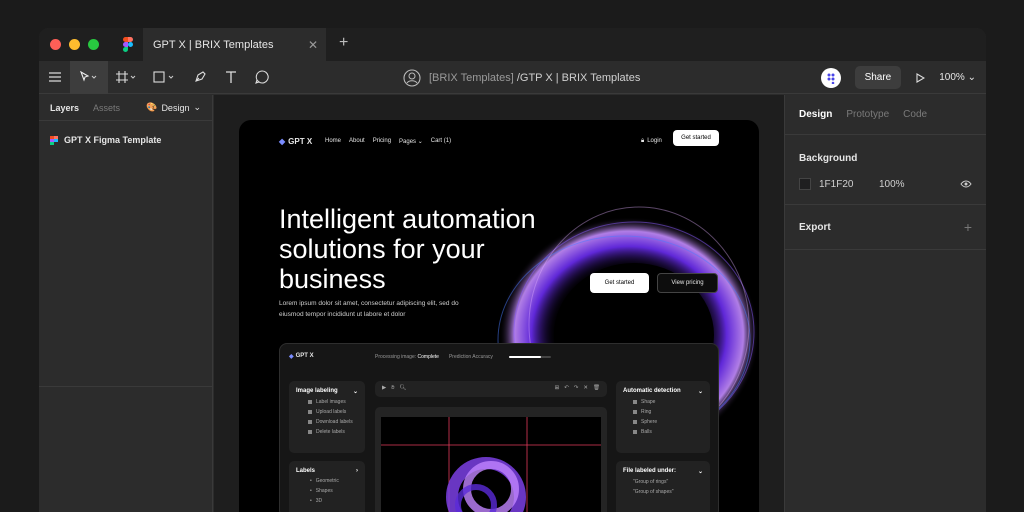 This screenshot has width=1024, height=512. What do you see at coordinates (596, 389) in the screenshot?
I see `trash-icon: 🗑︎` at bounding box center [596, 389].